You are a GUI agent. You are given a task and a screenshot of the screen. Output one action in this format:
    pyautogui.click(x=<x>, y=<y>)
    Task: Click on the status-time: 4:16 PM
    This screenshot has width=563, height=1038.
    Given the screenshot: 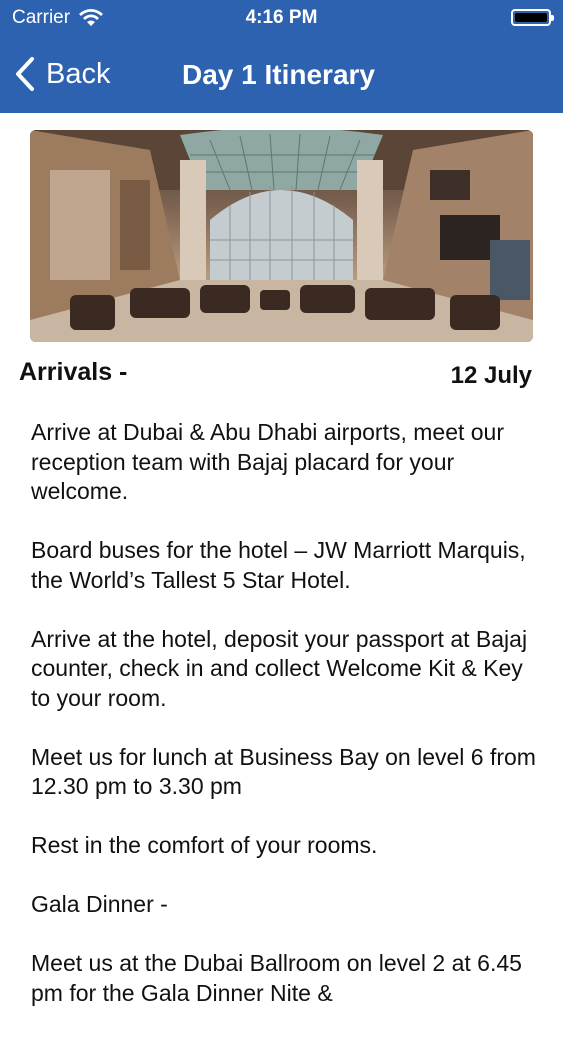 What is the action you would take?
    pyautogui.click(x=281, y=17)
    